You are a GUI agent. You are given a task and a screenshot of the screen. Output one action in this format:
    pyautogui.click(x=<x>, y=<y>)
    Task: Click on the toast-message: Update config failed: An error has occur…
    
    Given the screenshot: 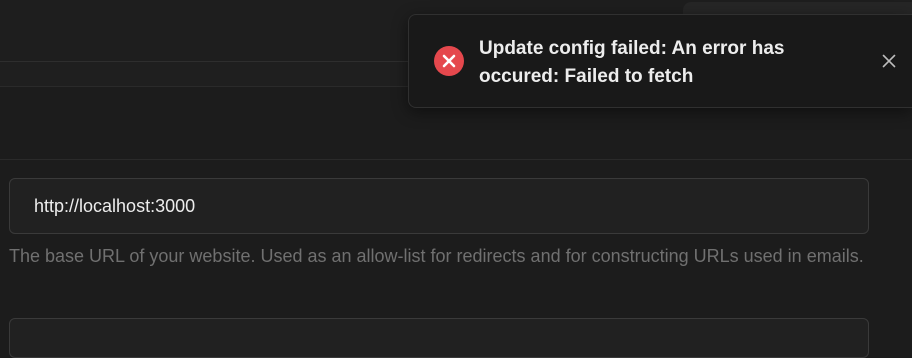 What is the action you would take?
    pyautogui.click(x=632, y=62)
    